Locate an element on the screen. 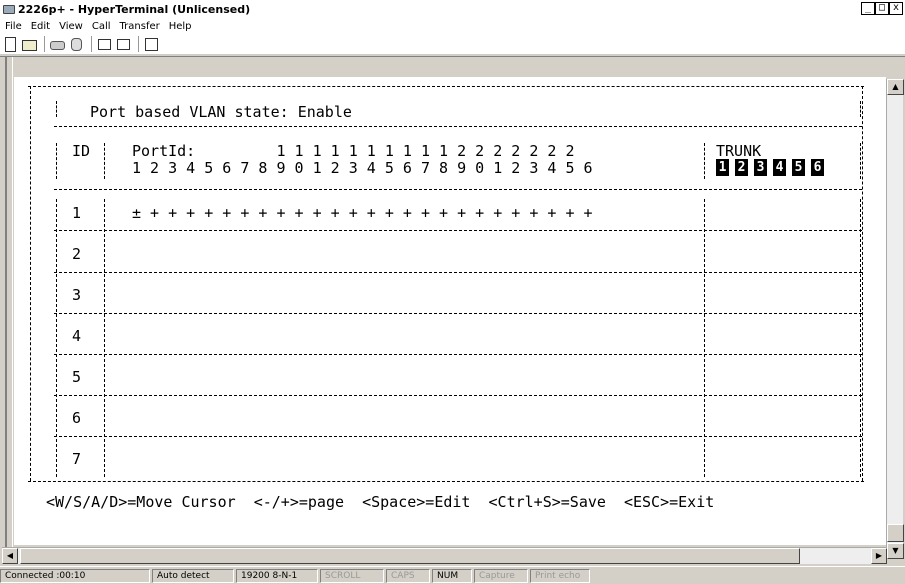  status-print-echo: Print echo is located at coordinates (560, 575).